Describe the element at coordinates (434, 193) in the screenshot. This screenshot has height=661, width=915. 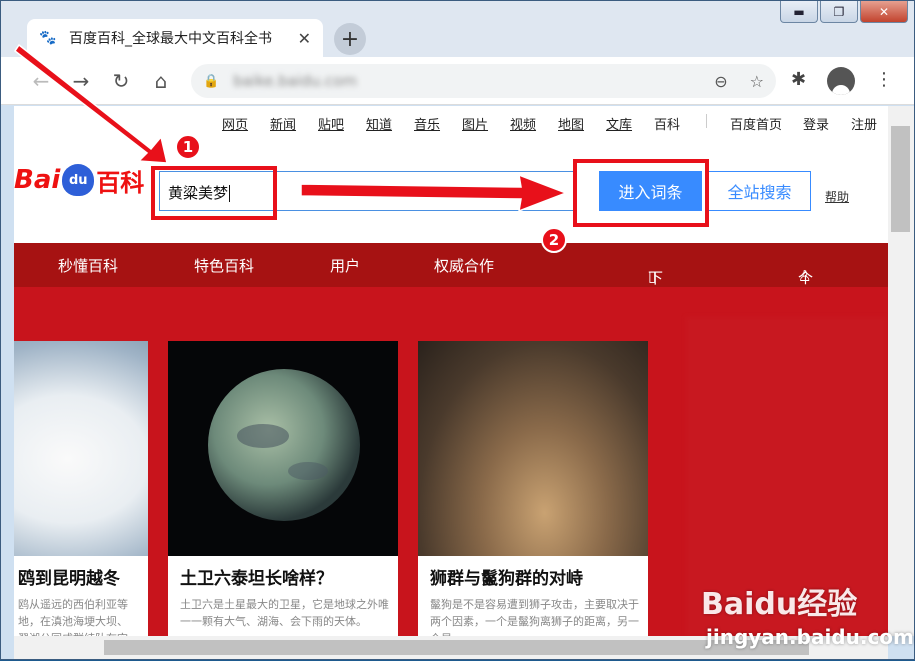
I see `arrow-2-icon` at that location.